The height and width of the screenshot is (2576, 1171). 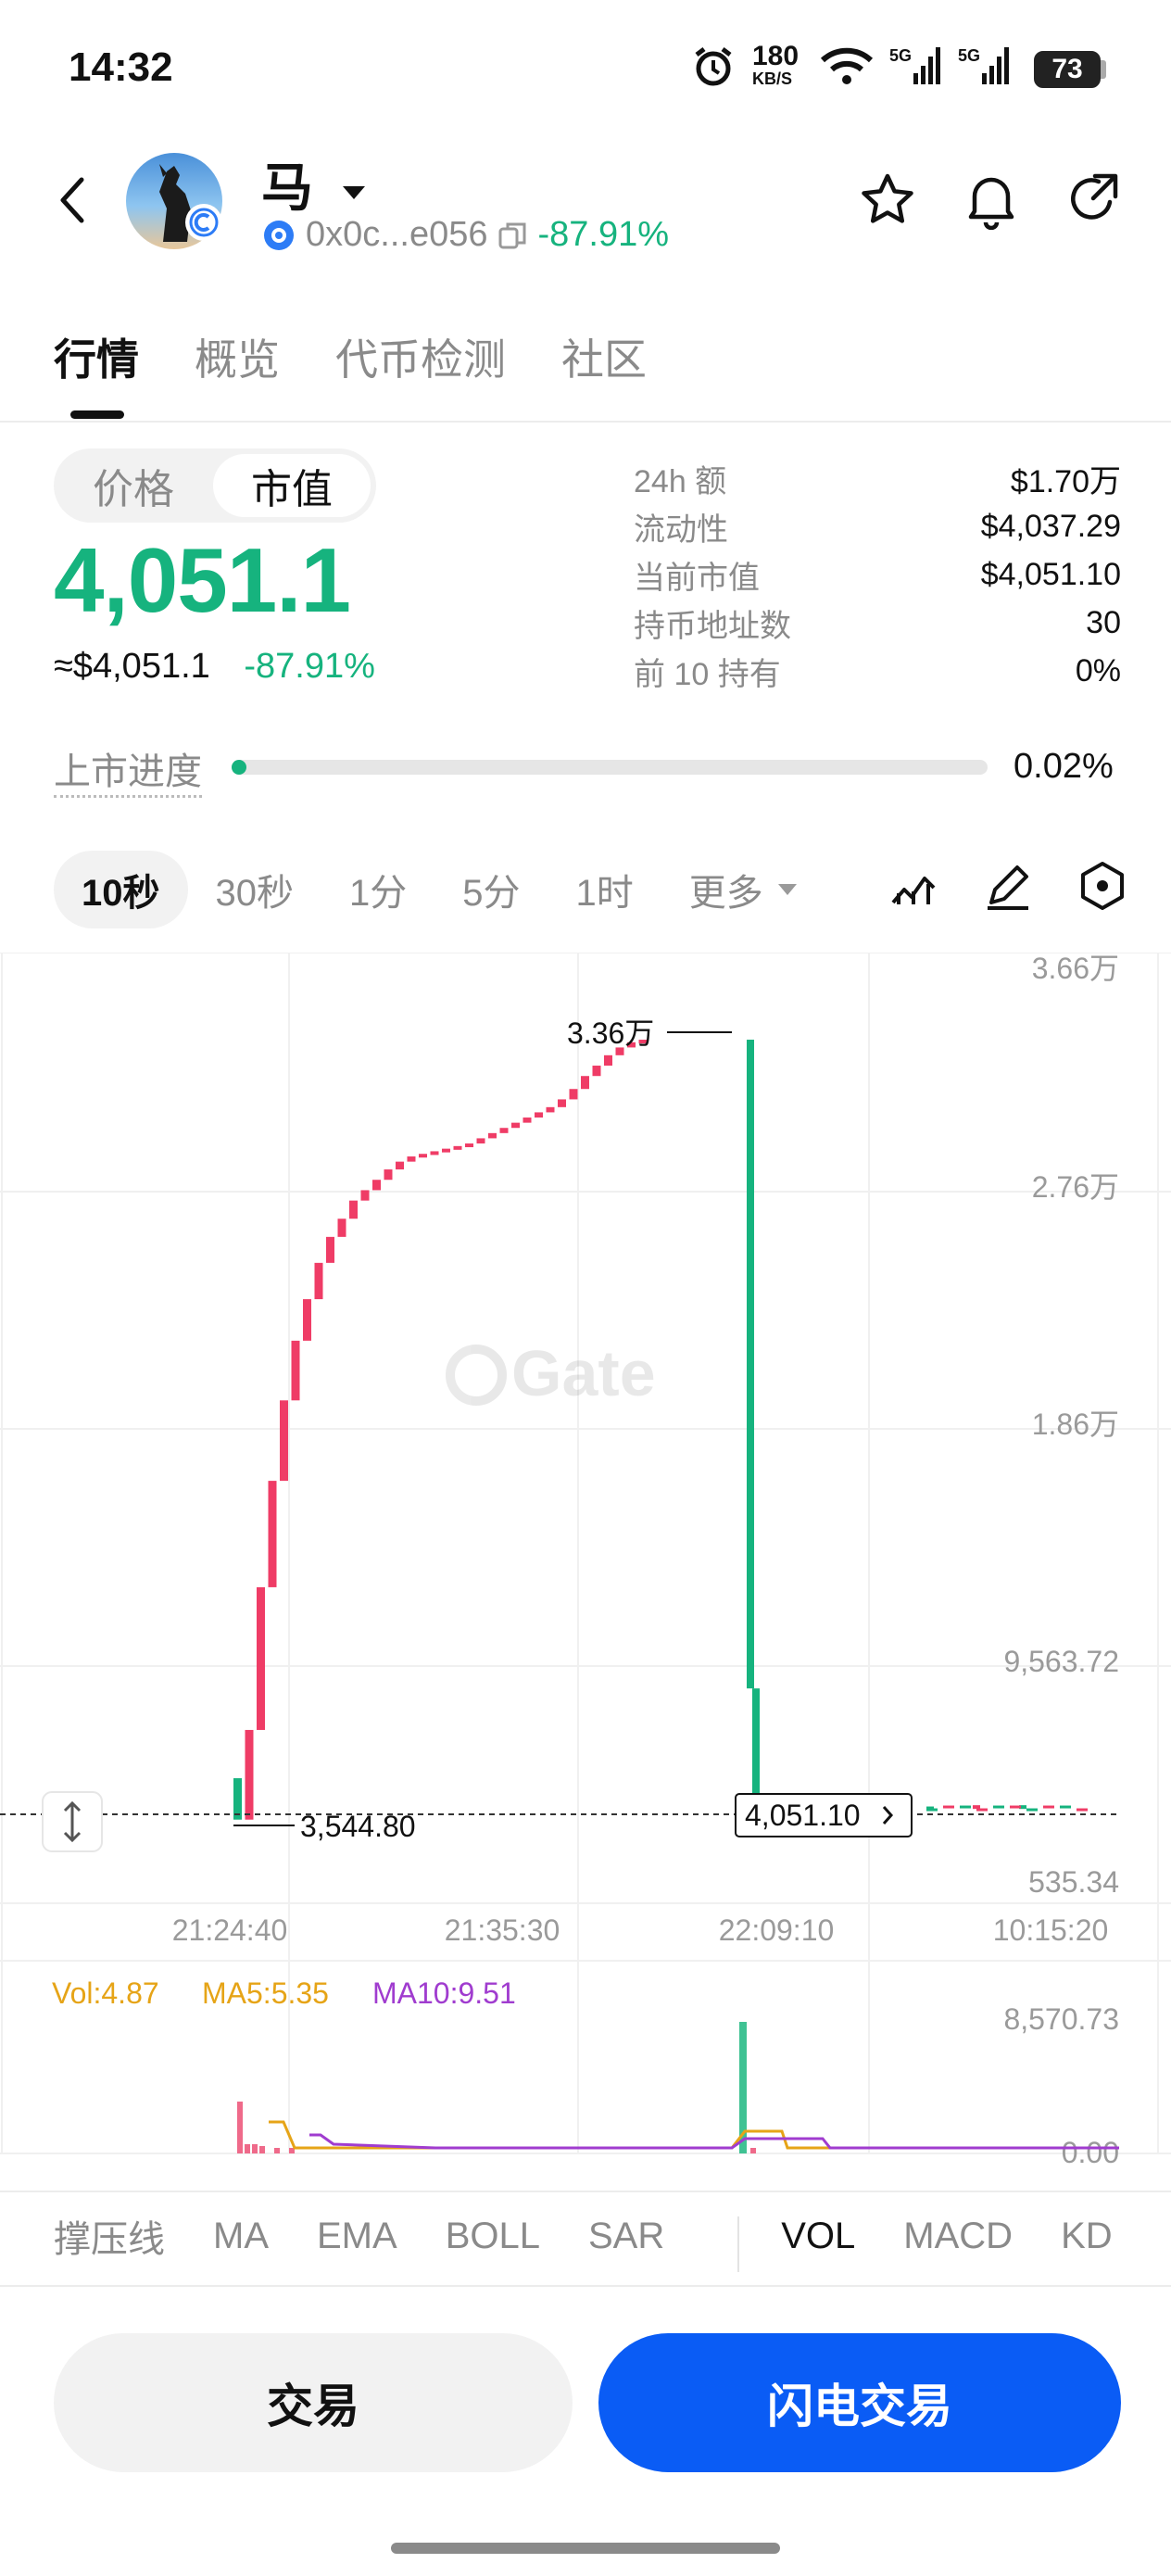 I want to click on price-mcap-toggle: 价格 市值, so click(x=215, y=485).